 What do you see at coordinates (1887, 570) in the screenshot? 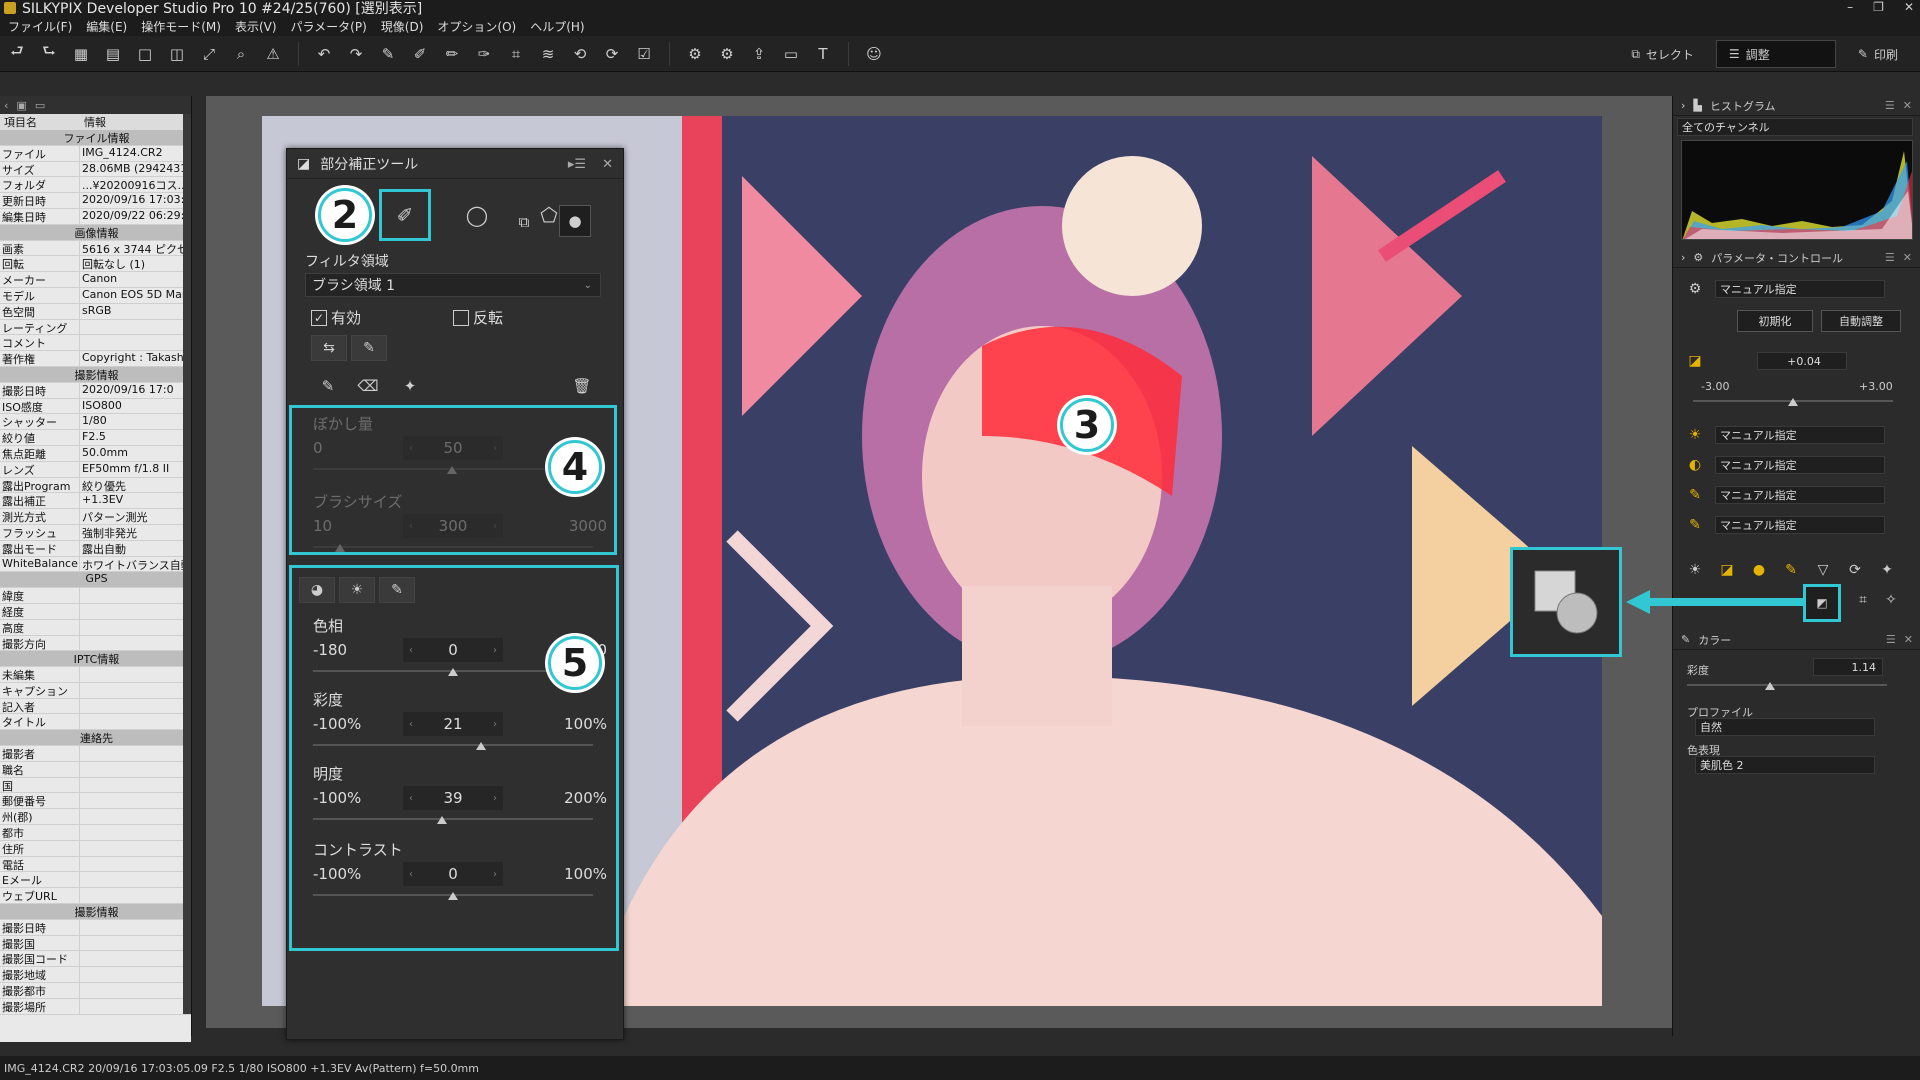
I see `fx-icon: ✦` at bounding box center [1887, 570].